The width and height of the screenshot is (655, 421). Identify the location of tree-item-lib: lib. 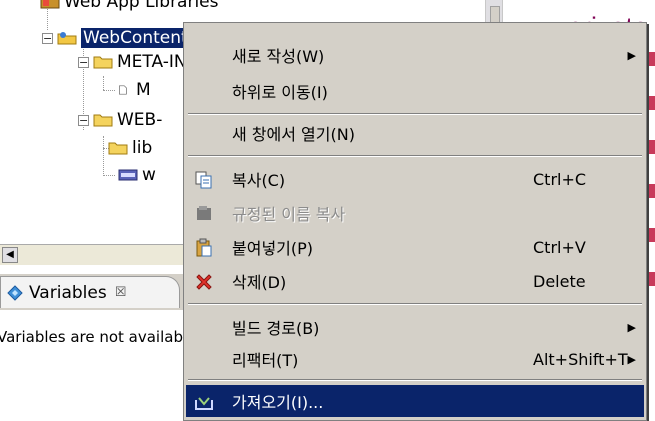
(130, 148).